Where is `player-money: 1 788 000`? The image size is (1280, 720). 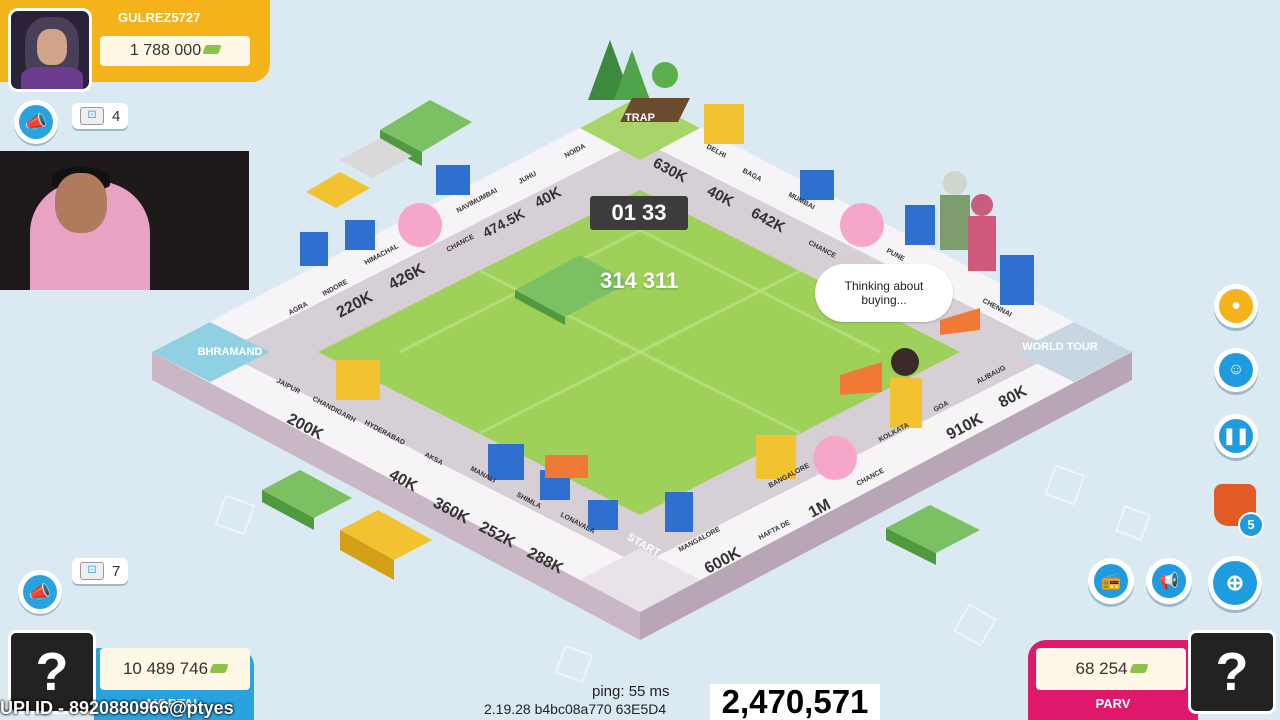 player-money: 1 788 000 is located at coordinates (175, 51).